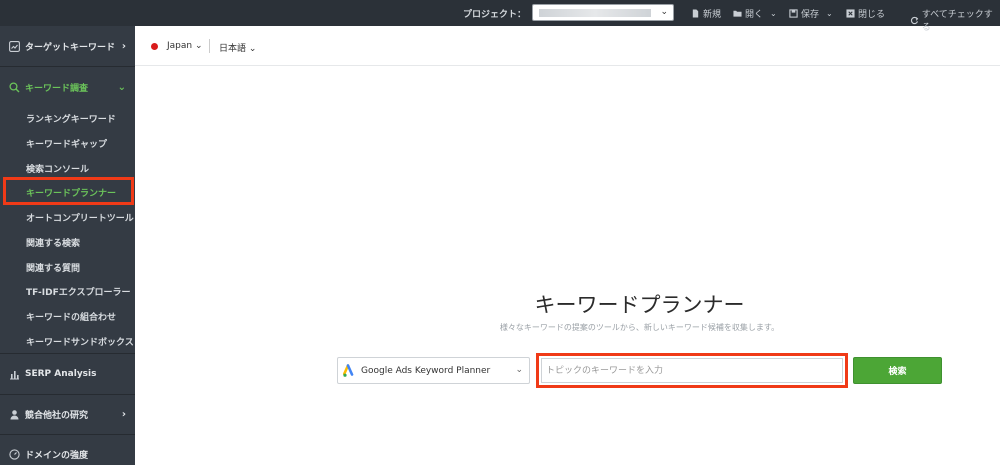  What do you see at coordinates (14, 454) in the screenshot?
I see `gauge-icon` at bounding box center [14, 454].